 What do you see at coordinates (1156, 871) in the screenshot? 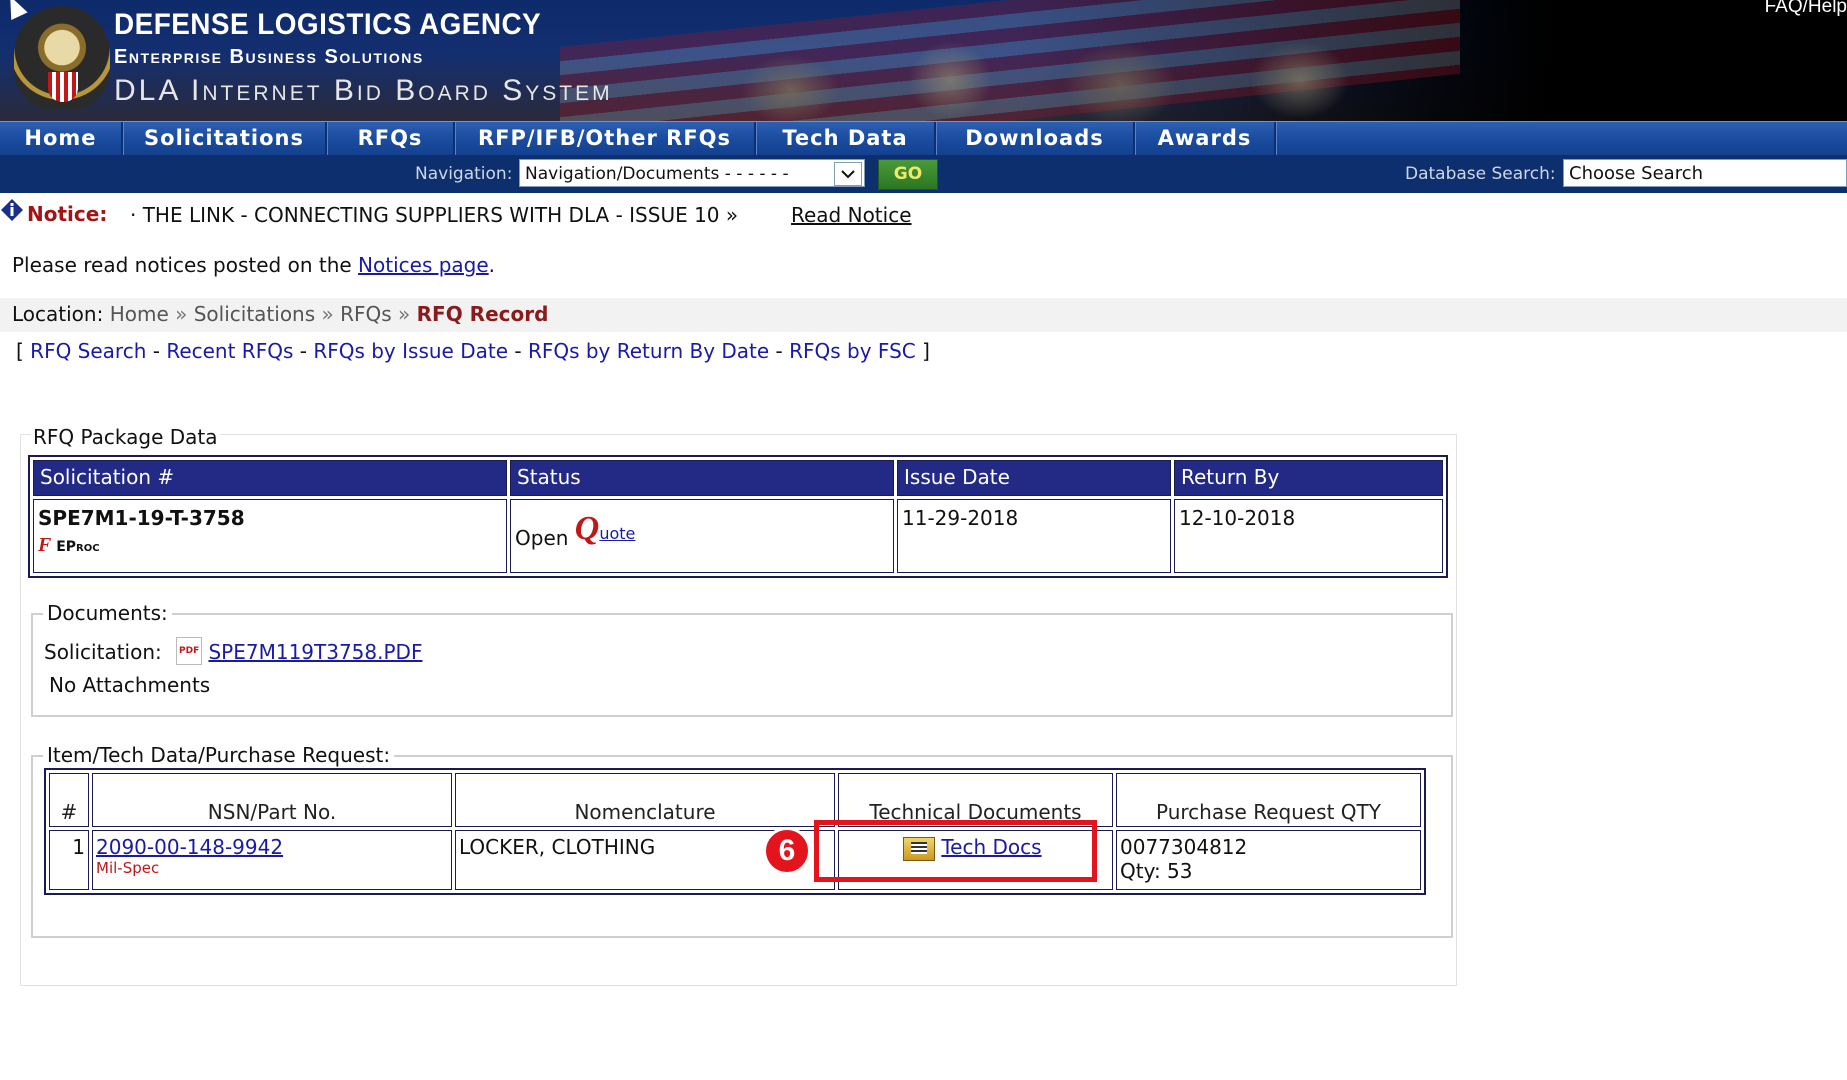
I see `purchase-request-qty: Qty: 53` at bounding box center [1156, 871].